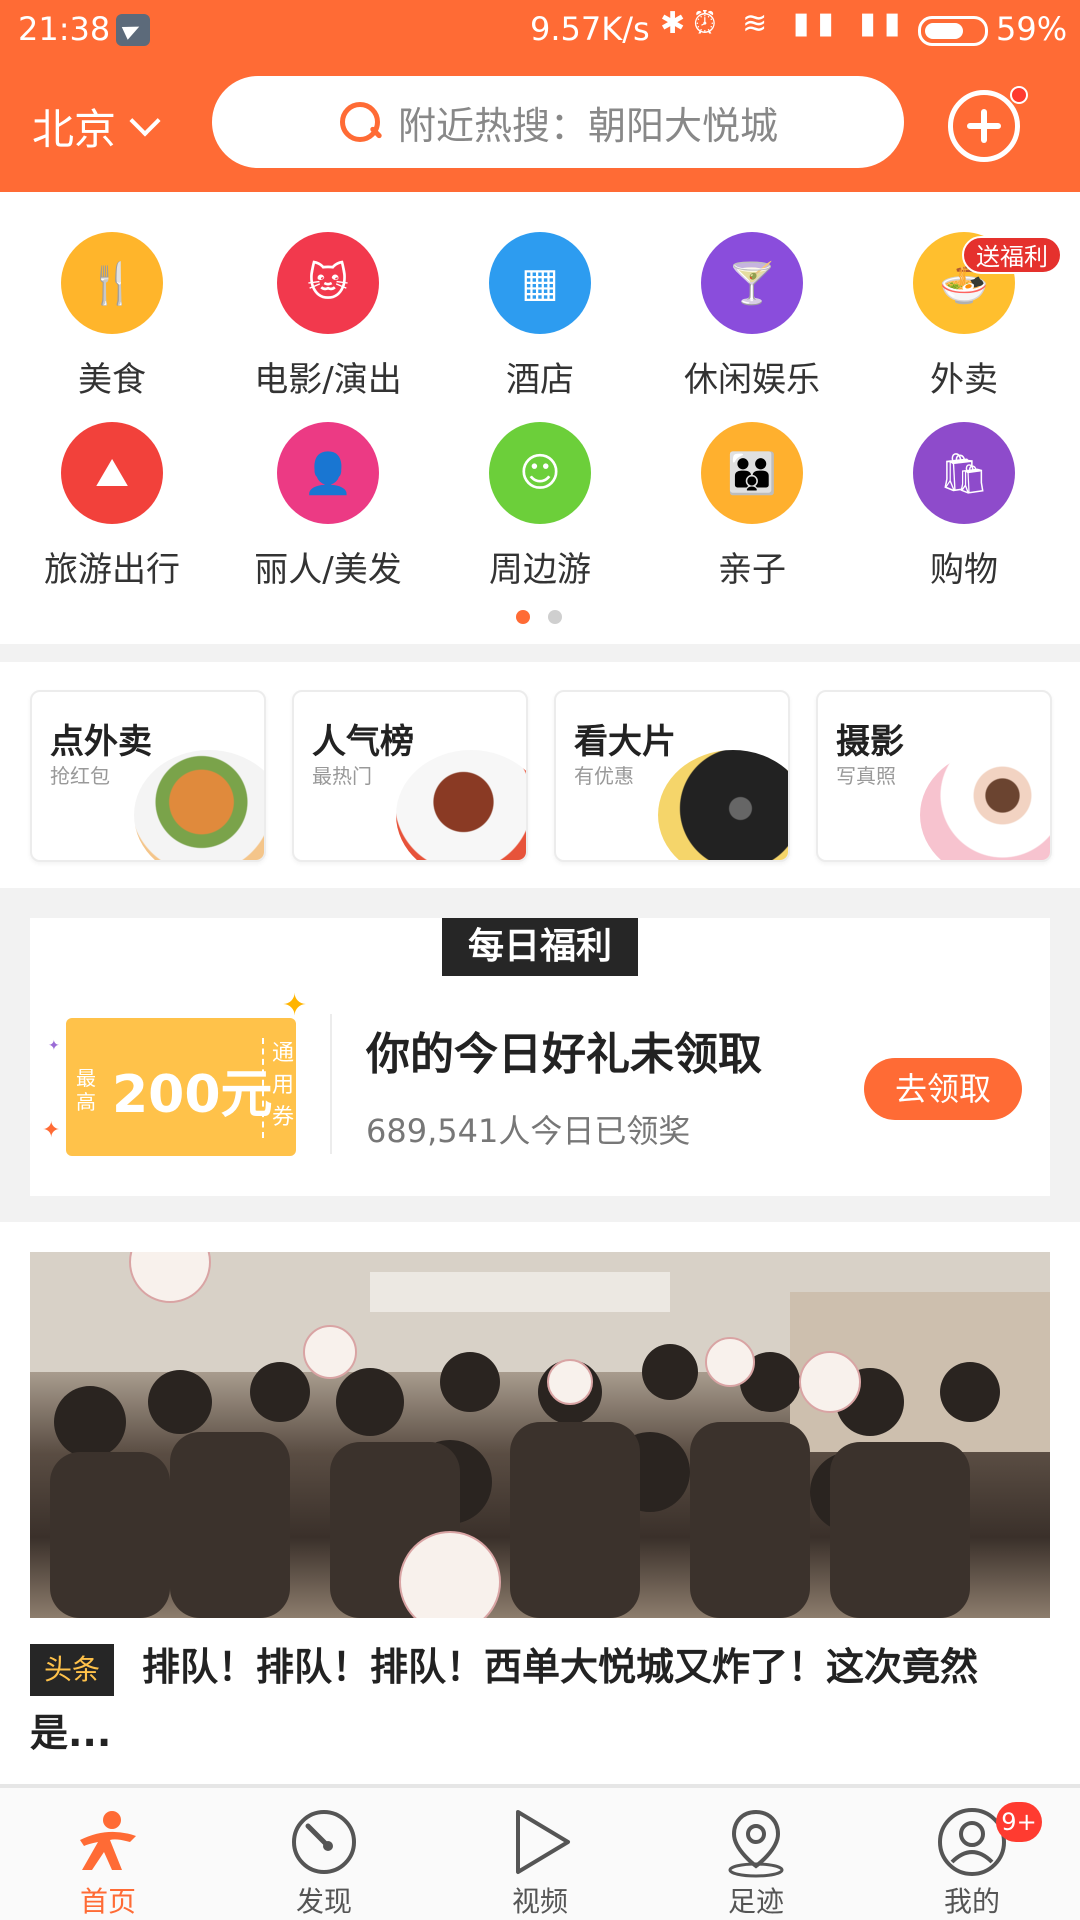  I want to click on category-item: ☺ 周边游, so click(540, 506).